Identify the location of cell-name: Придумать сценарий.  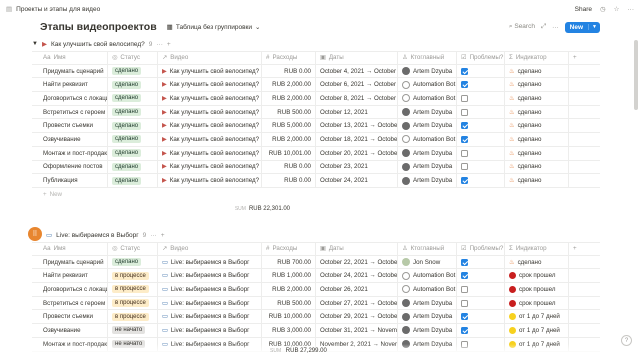
(70, 71).